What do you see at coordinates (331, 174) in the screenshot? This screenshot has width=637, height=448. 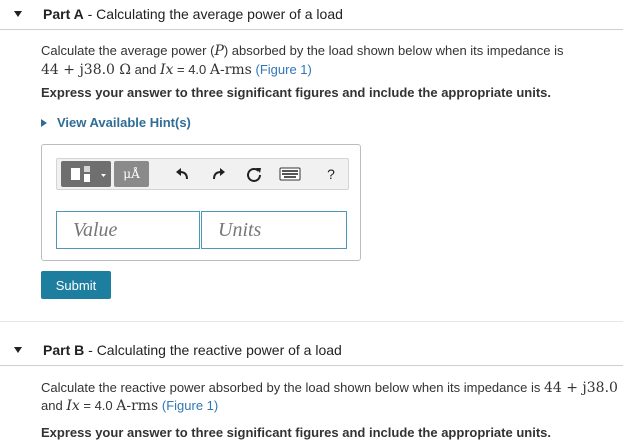 I see `help-icon: ?` at bounding box center [331, 174].